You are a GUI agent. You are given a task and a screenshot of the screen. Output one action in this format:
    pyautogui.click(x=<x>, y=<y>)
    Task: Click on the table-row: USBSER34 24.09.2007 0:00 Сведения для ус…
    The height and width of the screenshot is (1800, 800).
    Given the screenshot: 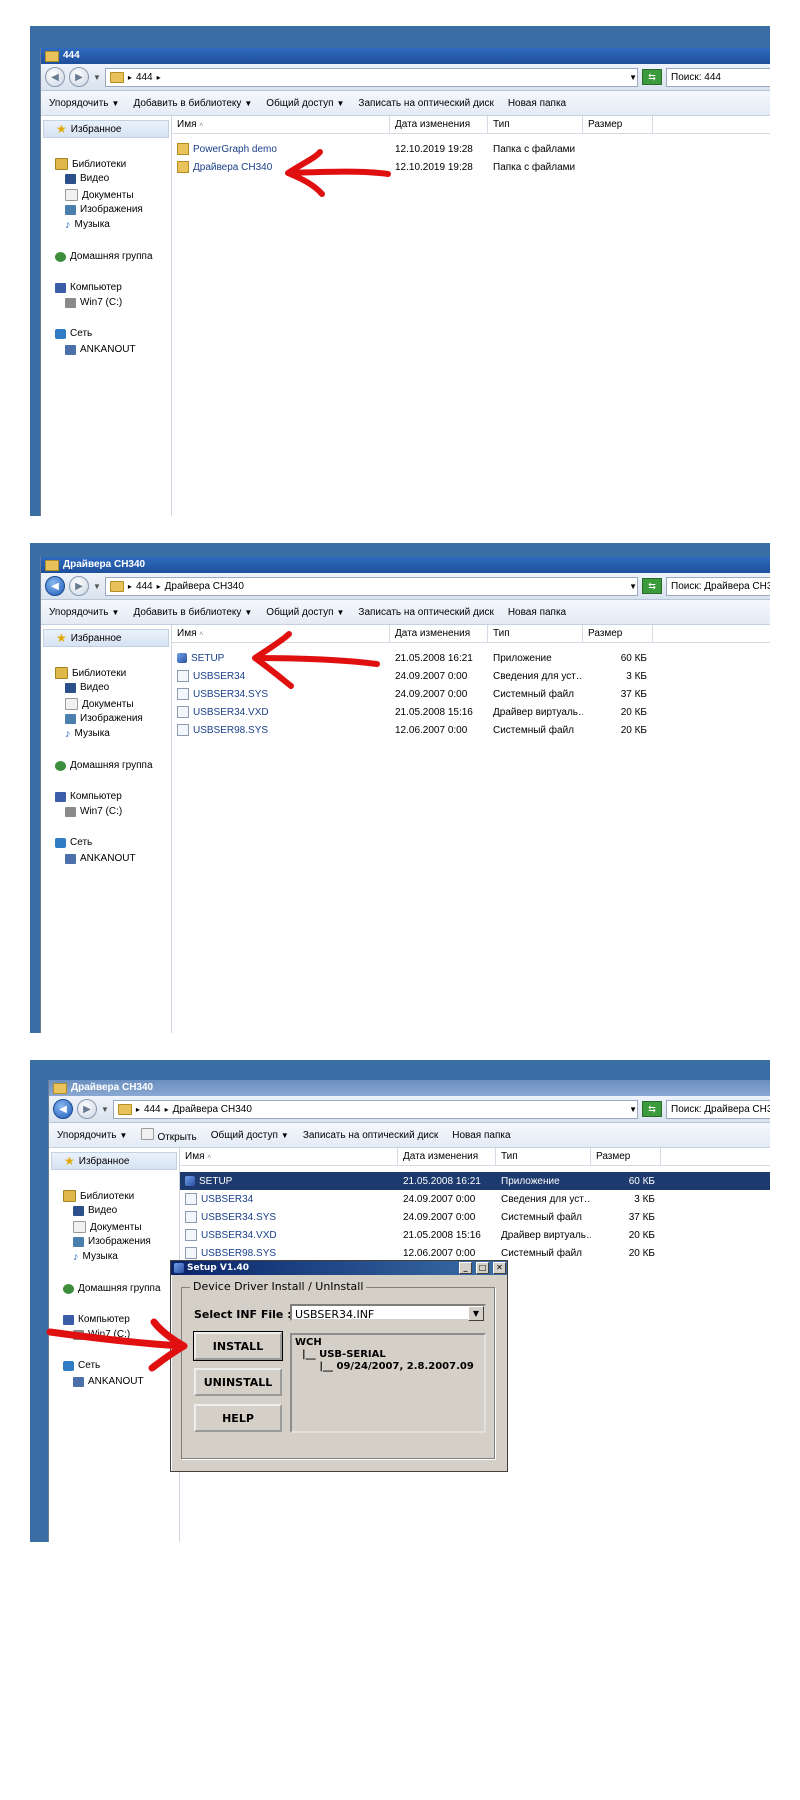 What is the action you would take?
    pyautogui.click(x=471, y=676)
    